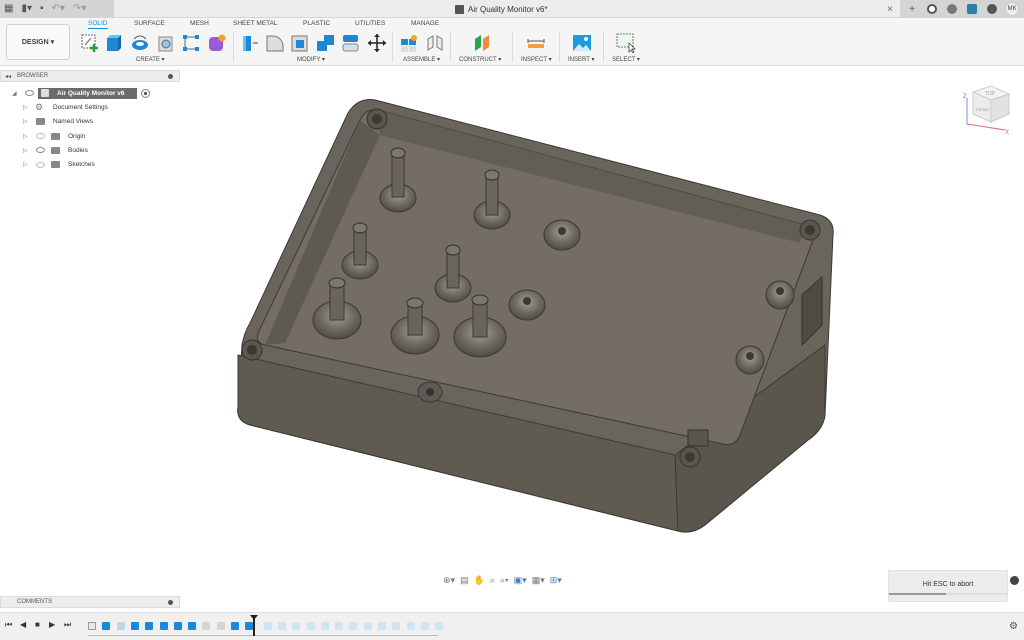 The width and height of the screenshot is (1024, 640). Describe the element at coordinates (504, 580) in the screenshot. I see `zoom-icon: ⌕▾` at that location.